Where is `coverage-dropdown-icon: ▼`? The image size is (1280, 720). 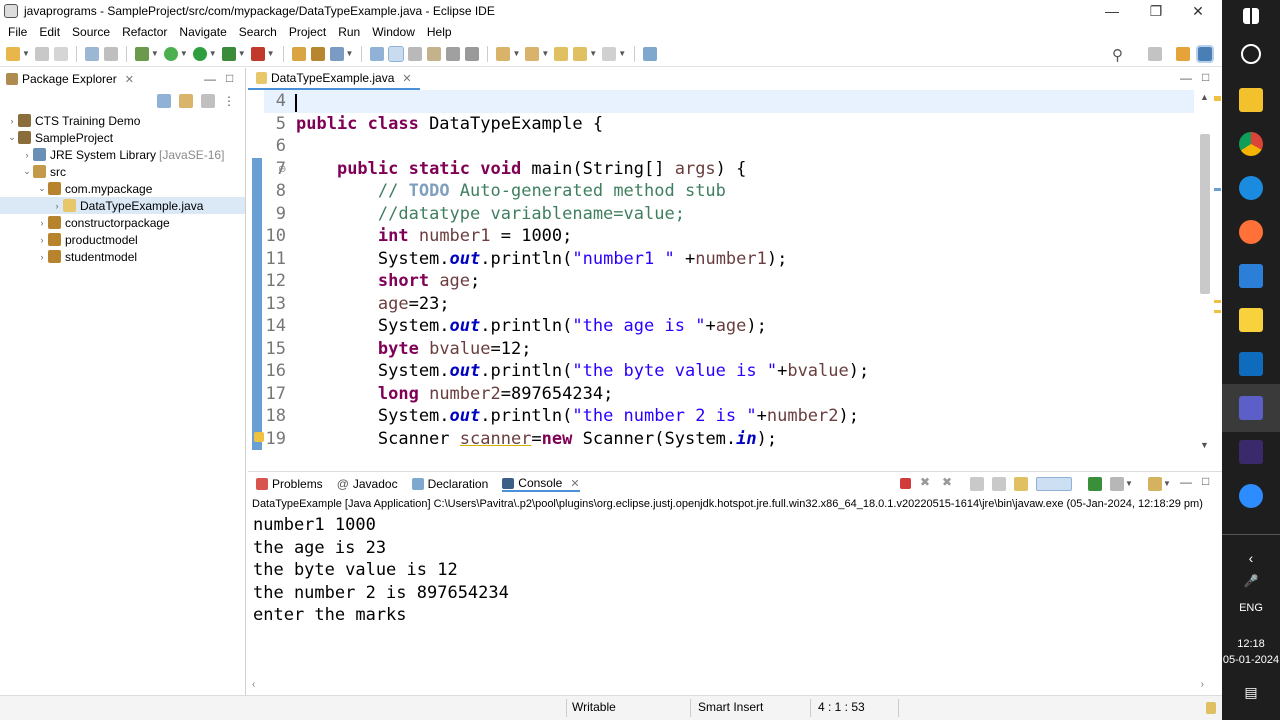 coverage-dropdown-icon: ▼ is located at coordinates (184, 53).